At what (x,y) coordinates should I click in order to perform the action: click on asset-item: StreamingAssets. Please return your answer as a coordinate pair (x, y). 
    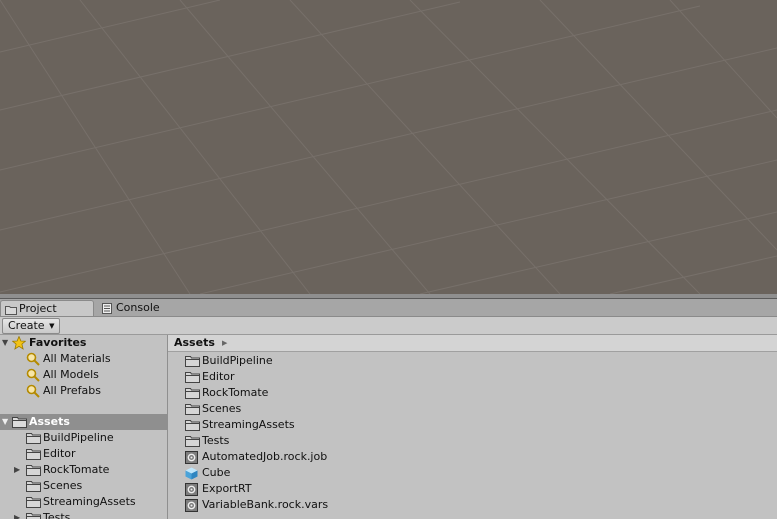
    Looking at the image, I should click on (472, 425).